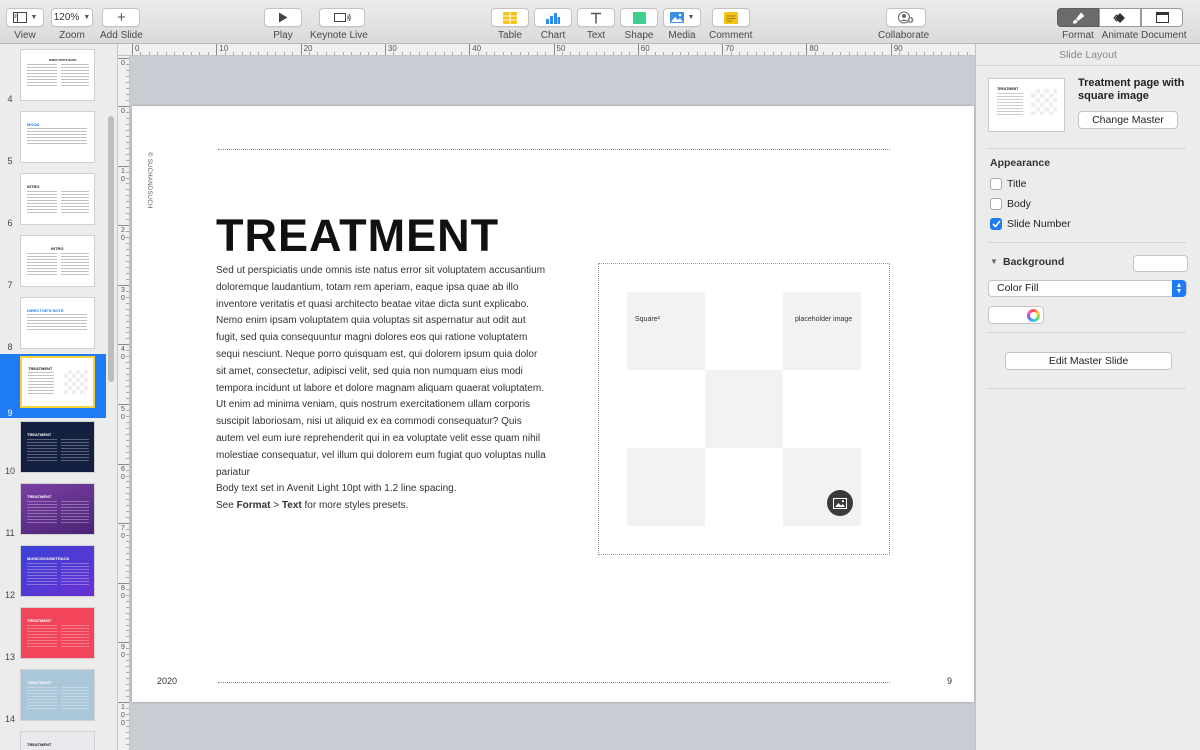 The image size is (1200, 750). Describe the element at coordinates (53, 199) in the screenshot. I see `slide-thumbnail: INTRO 6` at that location.